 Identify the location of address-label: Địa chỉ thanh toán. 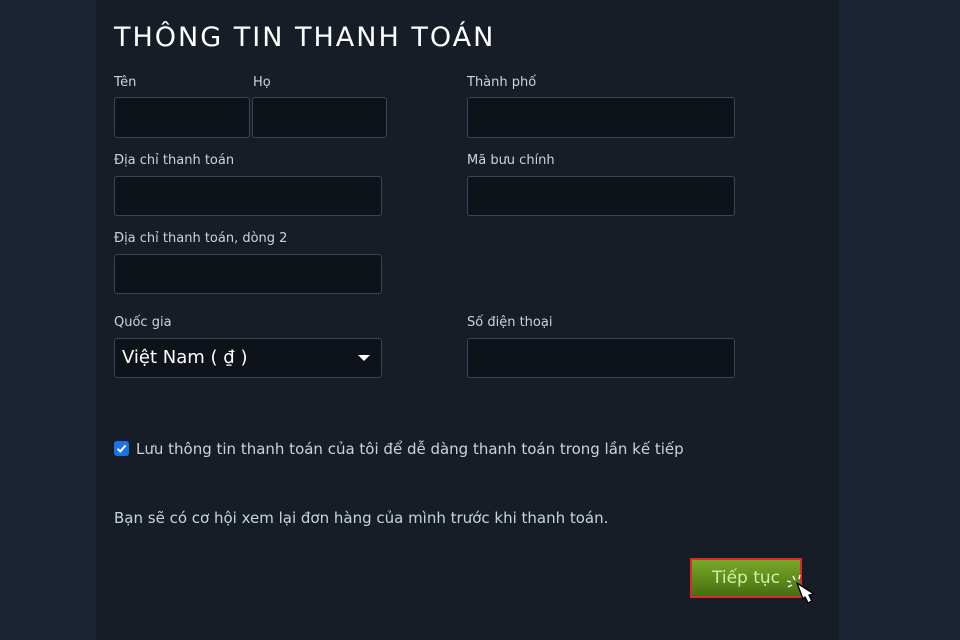
(174, 160).